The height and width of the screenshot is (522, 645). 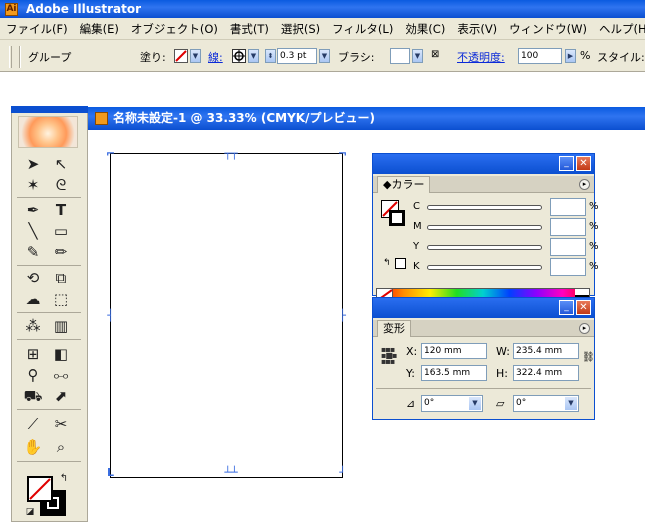 What do you see at coordinates (110, 472) in the screenshot?
I see `artboard-corner-handle: L` at bounding box center [110, 472].